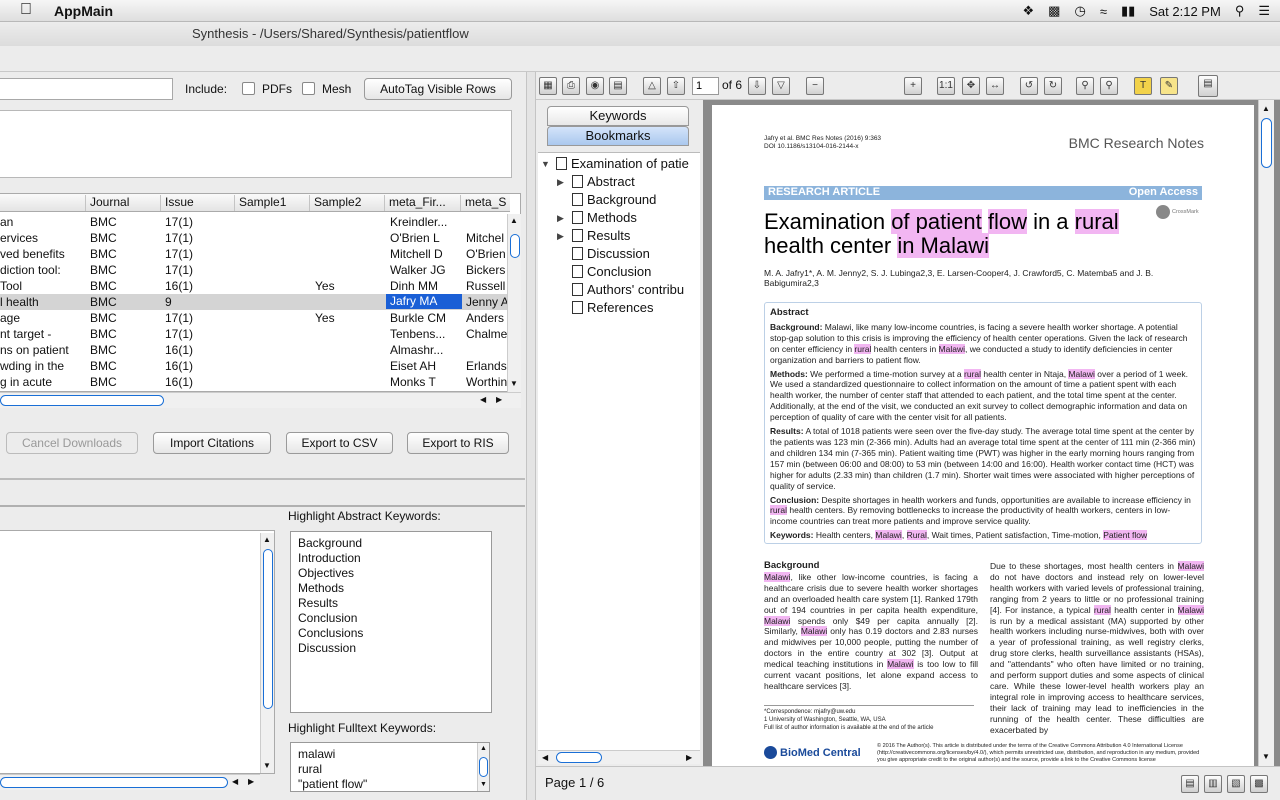  What do you see at coordinates (619, 757) in the screenshot?
I see `bookmarks-hscrollbar: ◀ ▶` at bounding box center [619, 757].